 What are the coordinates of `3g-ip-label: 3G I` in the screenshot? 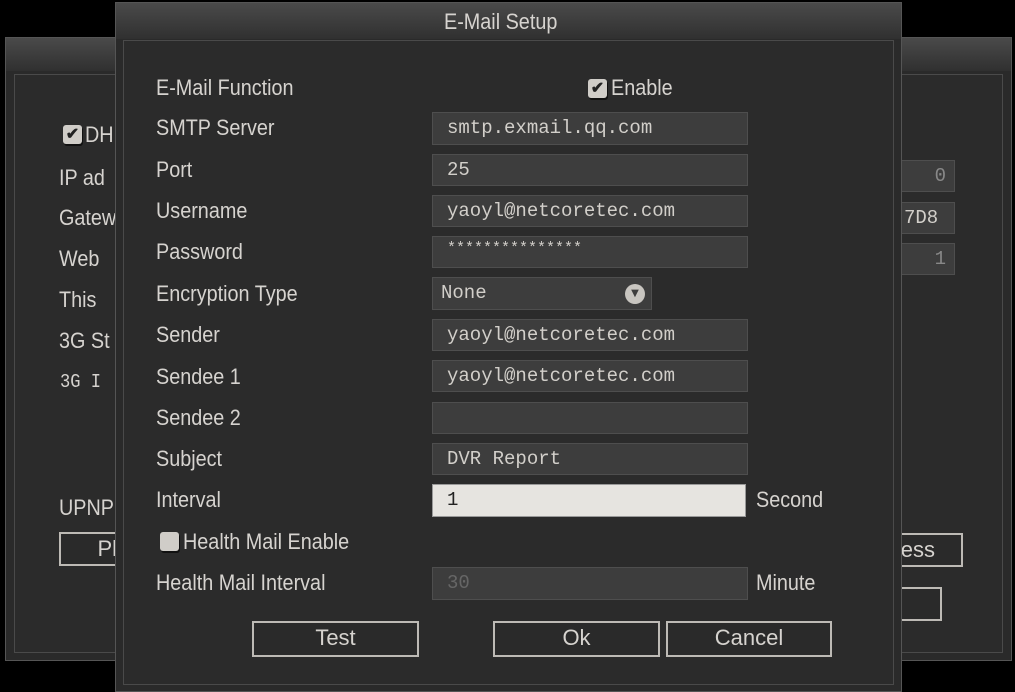 It's located at (81, 382).